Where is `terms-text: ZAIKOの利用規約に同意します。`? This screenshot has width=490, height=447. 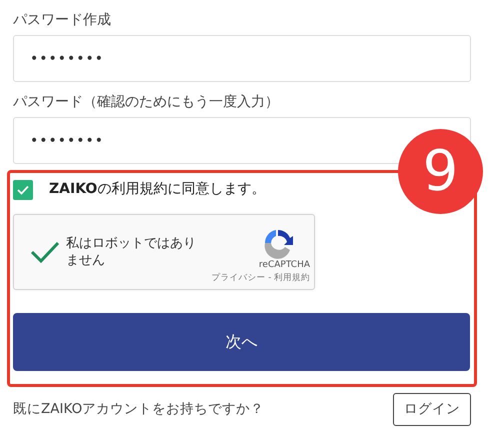
terms-text: ZAIKOの利用規約に同意します。 is located at coordinates (157, 189).